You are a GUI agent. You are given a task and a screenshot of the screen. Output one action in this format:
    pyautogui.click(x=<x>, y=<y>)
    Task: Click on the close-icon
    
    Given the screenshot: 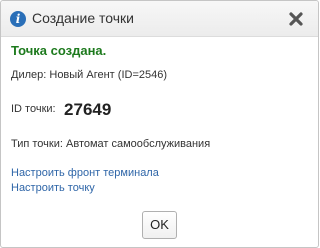 What is the action you would take?
    pyautogui.click(x=296, y=19)
    